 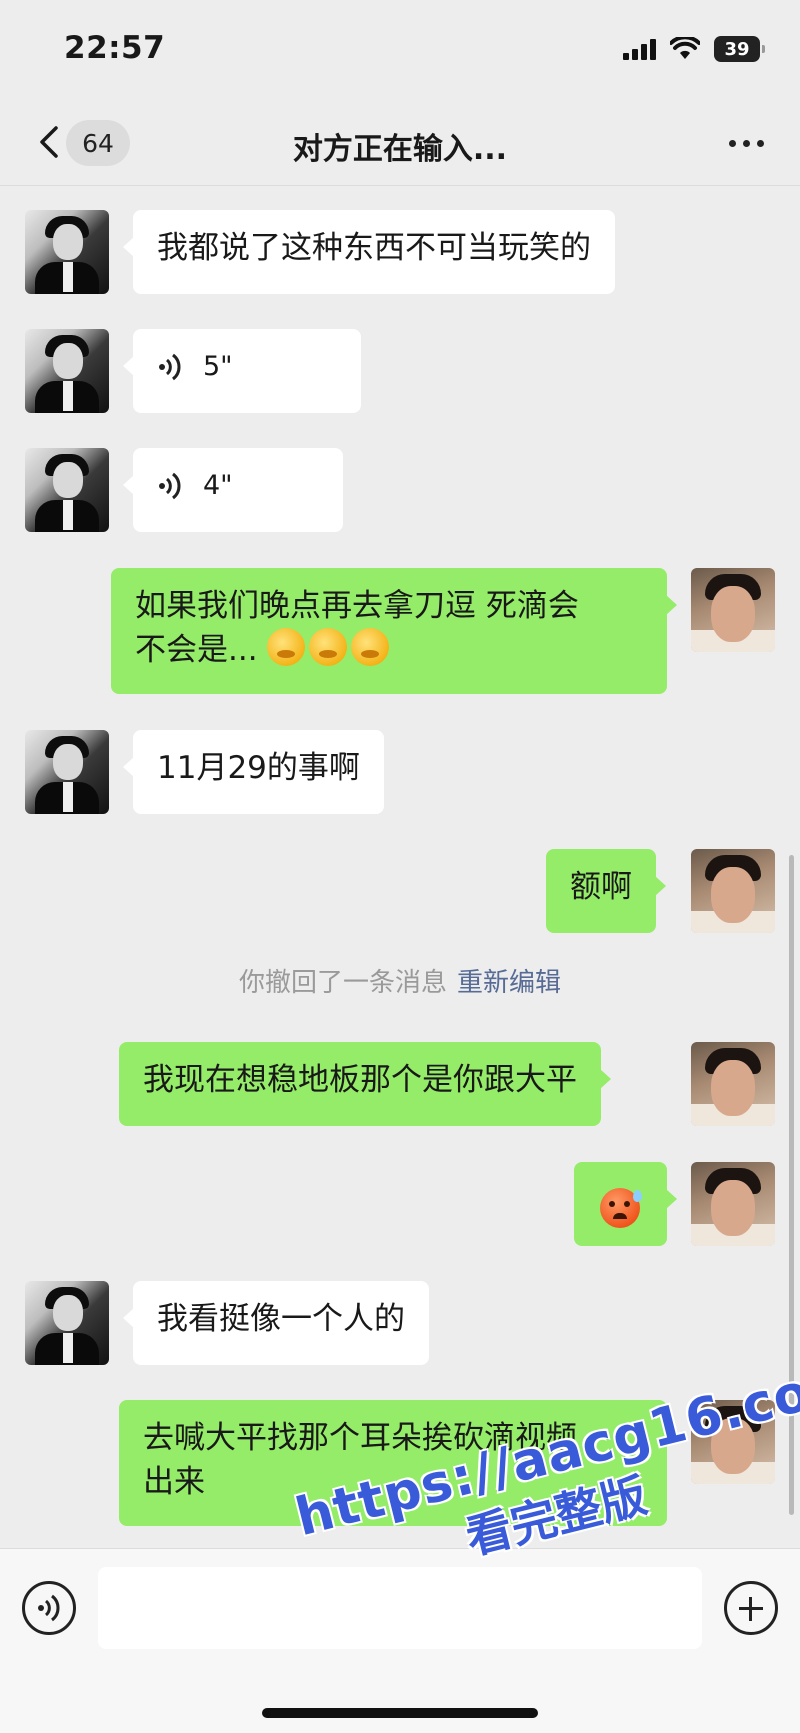 What do you see at coordinates (509, 983) in the screenshot?
I see `re-edit-link: 重新编辑` at bounding box center [509, 983].